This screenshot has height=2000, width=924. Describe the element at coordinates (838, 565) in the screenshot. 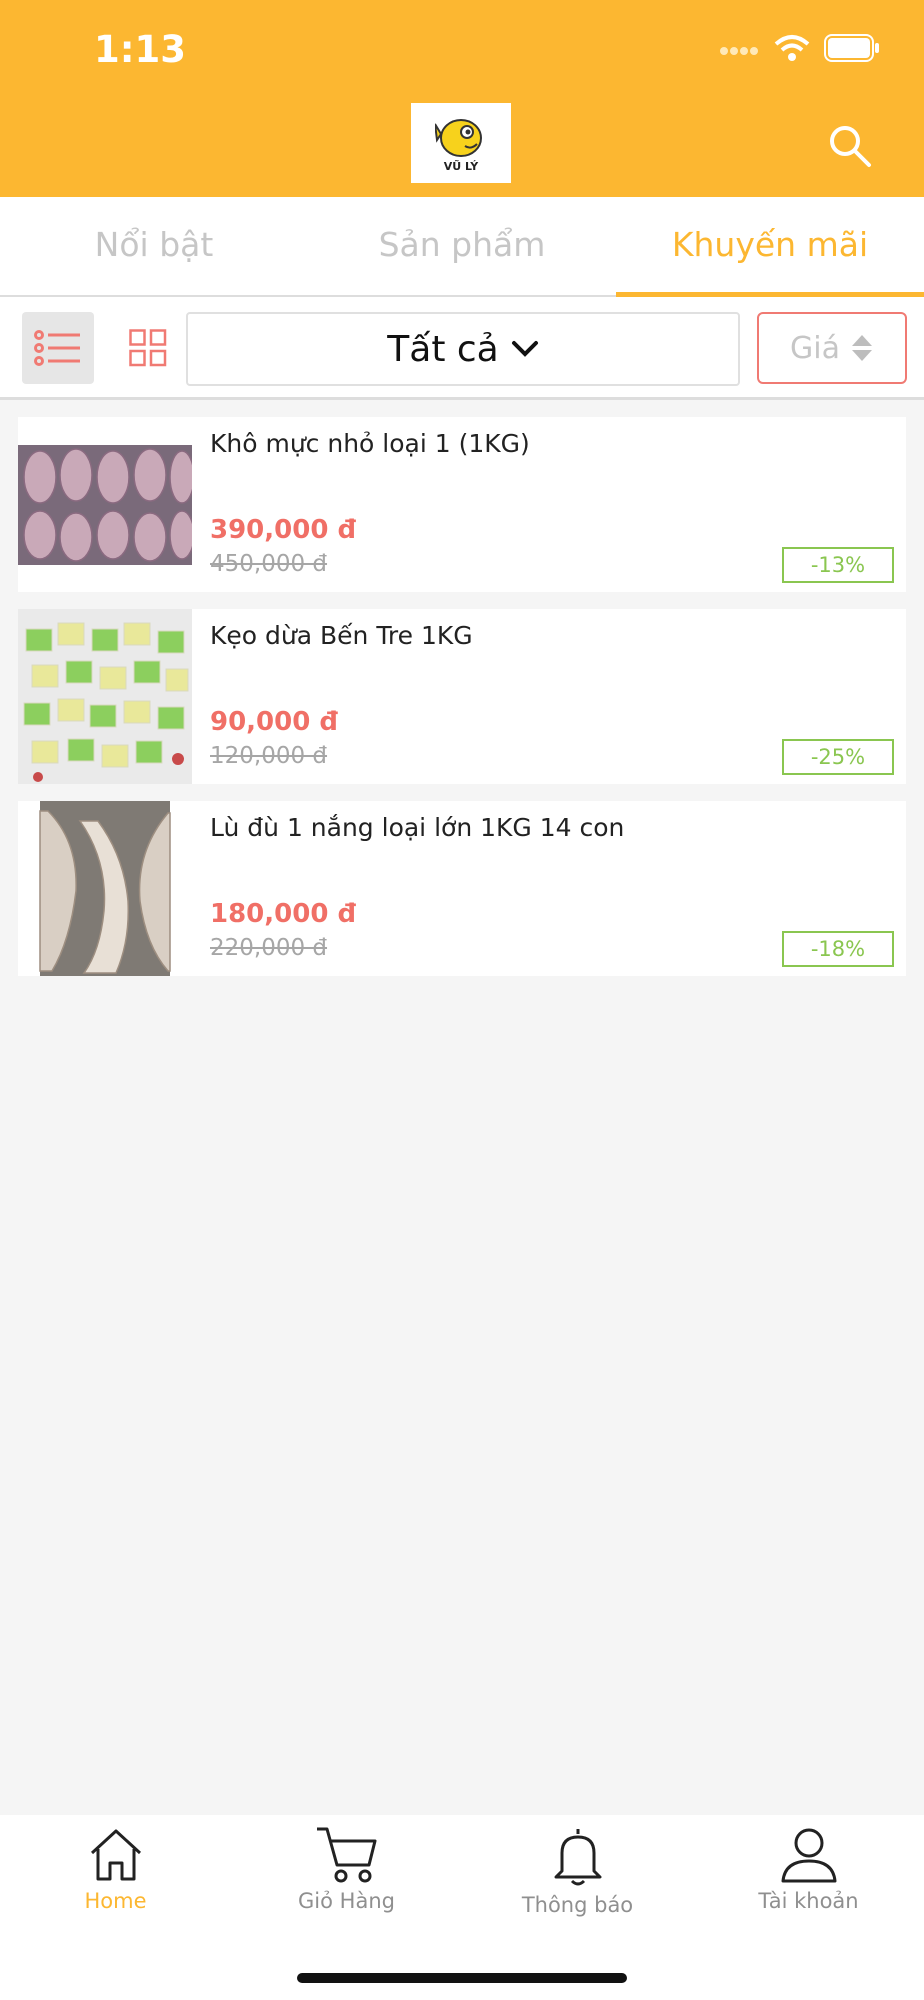

I see `discount-badge: -13%` at that location.